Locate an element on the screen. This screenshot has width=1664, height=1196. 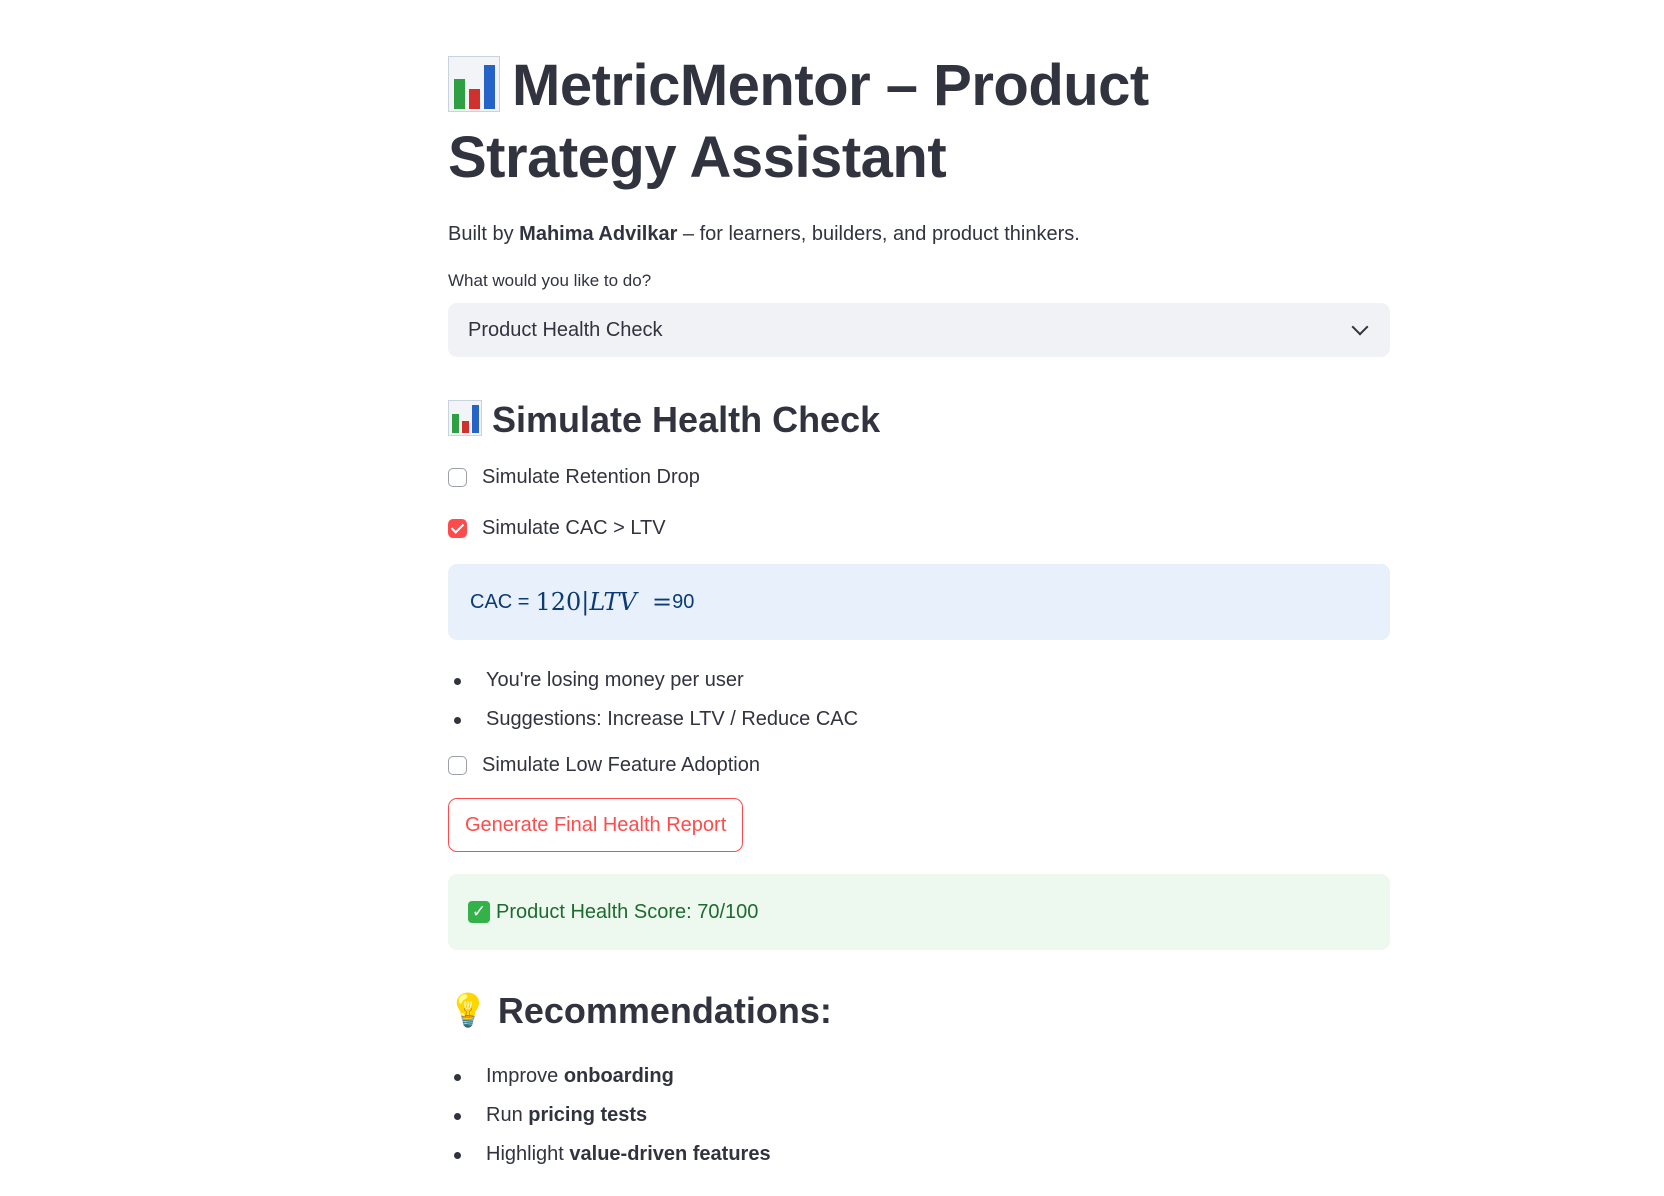
cac-ltv-checkbox: Simulate CAC > LTV is located at coordinates (919, 528).